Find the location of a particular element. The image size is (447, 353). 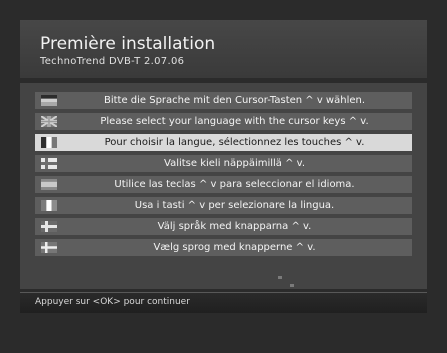

uk-flag-icon is located at coordinates (49, 121).